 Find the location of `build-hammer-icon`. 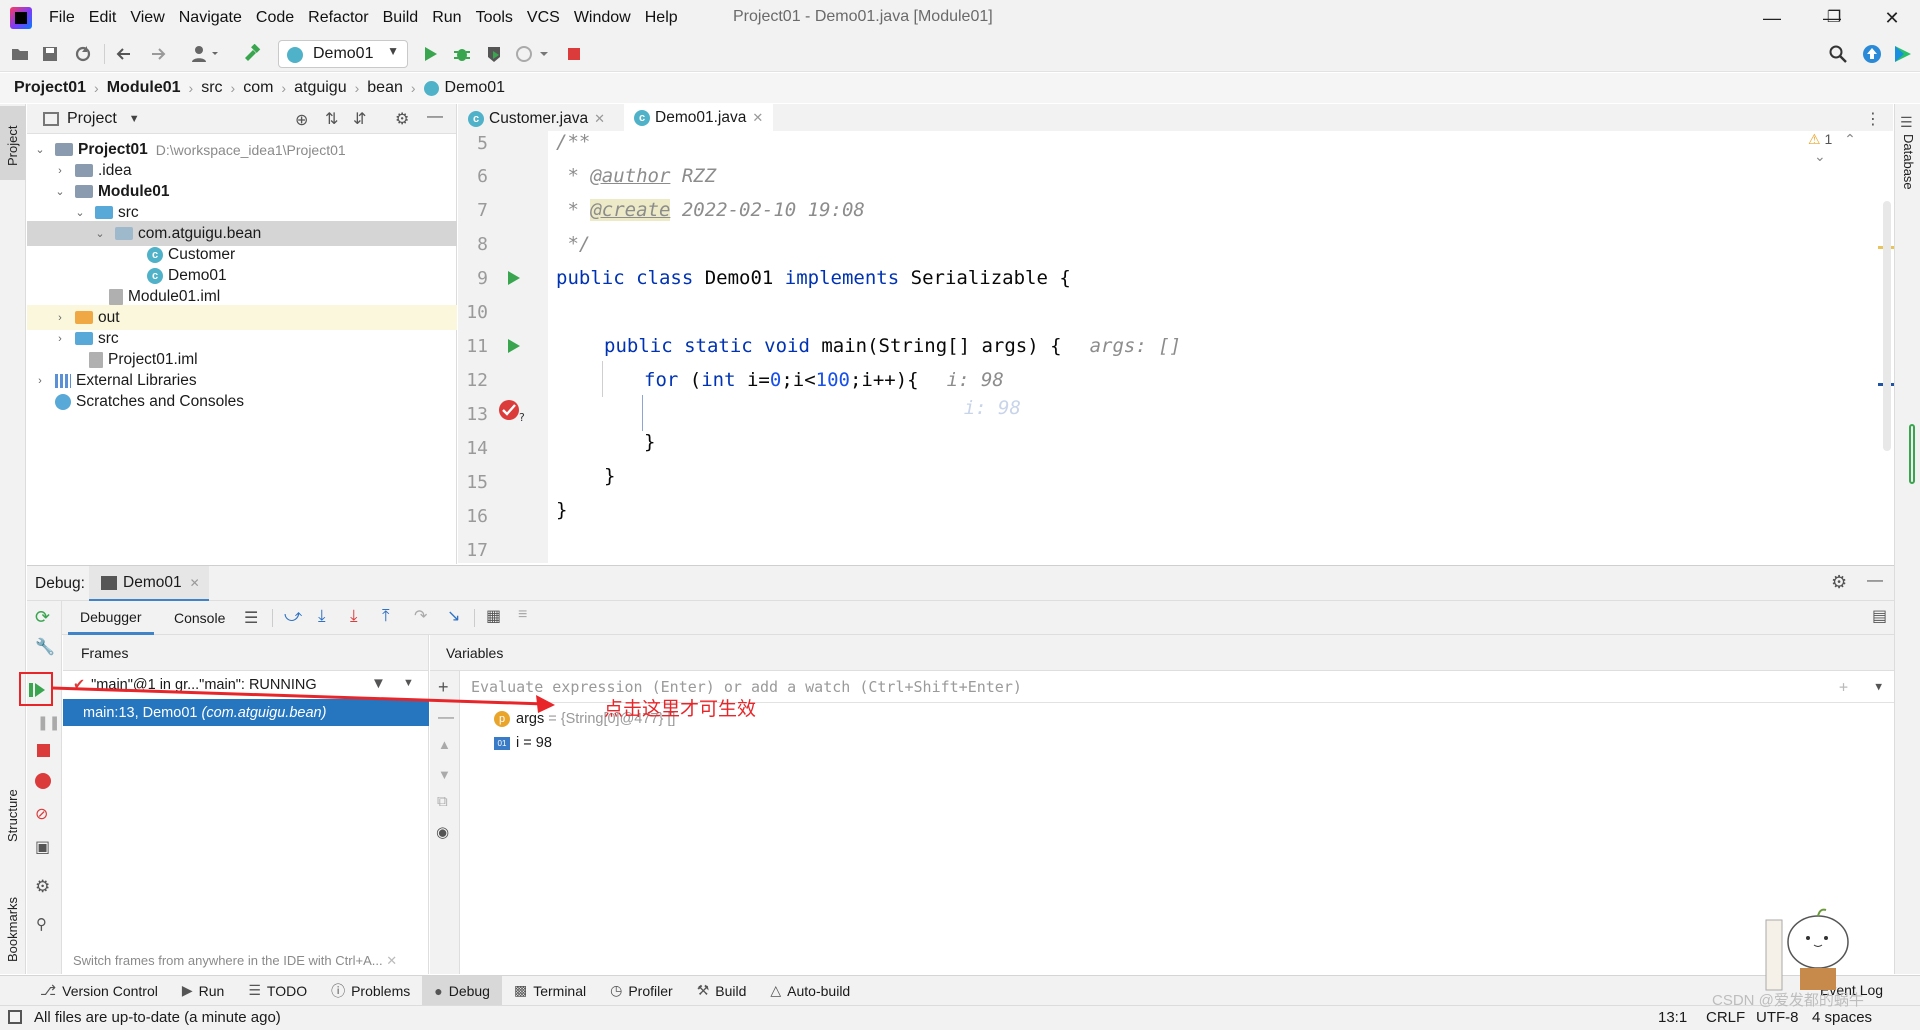

build-hammer-icon is located at coordinates (252, 54).